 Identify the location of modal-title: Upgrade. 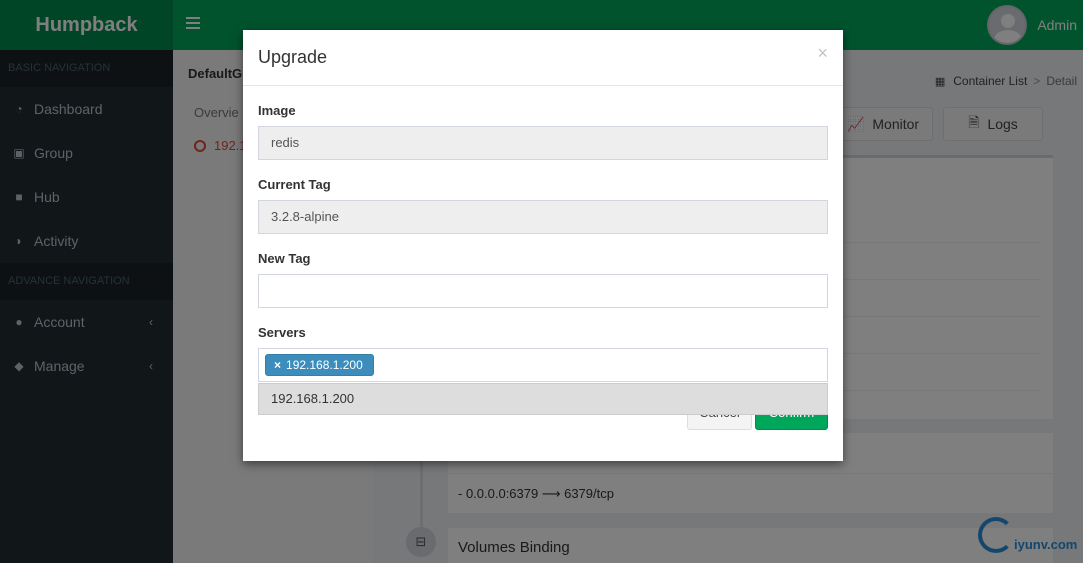
(293, 57).